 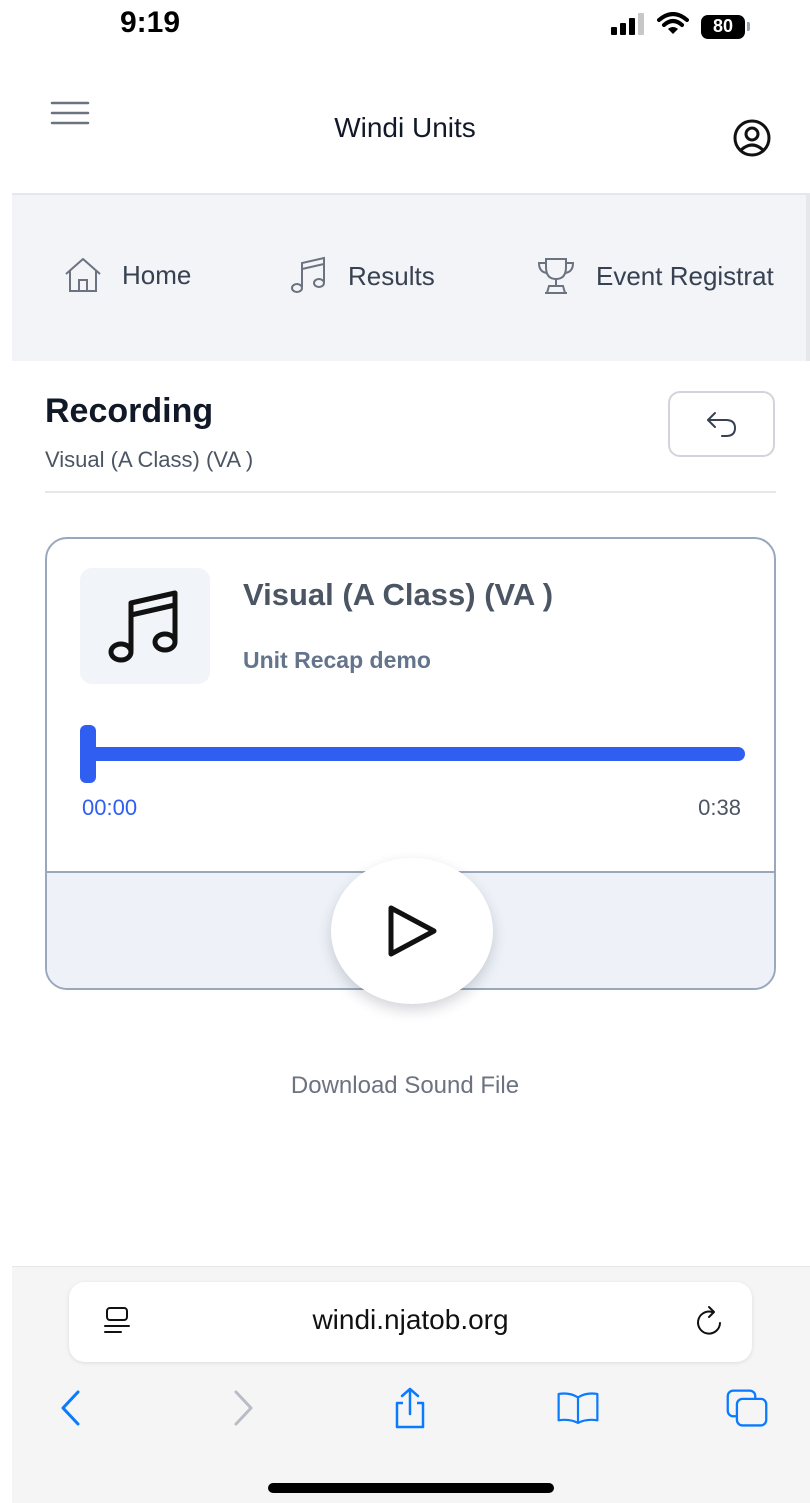 I want to click on chevron-right-icon, so click(x=243, y=1408).